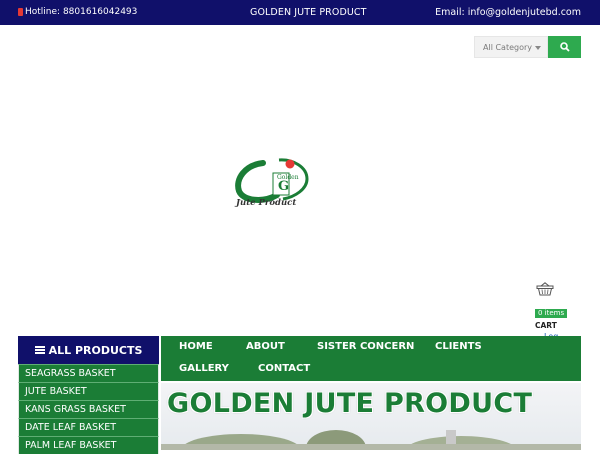 Image resolution: width=600 pixels, height=454 pixels. Describe the element at coordinates (265, 346) in the screenshot. I see `nav-about: ABOUT` at that location.